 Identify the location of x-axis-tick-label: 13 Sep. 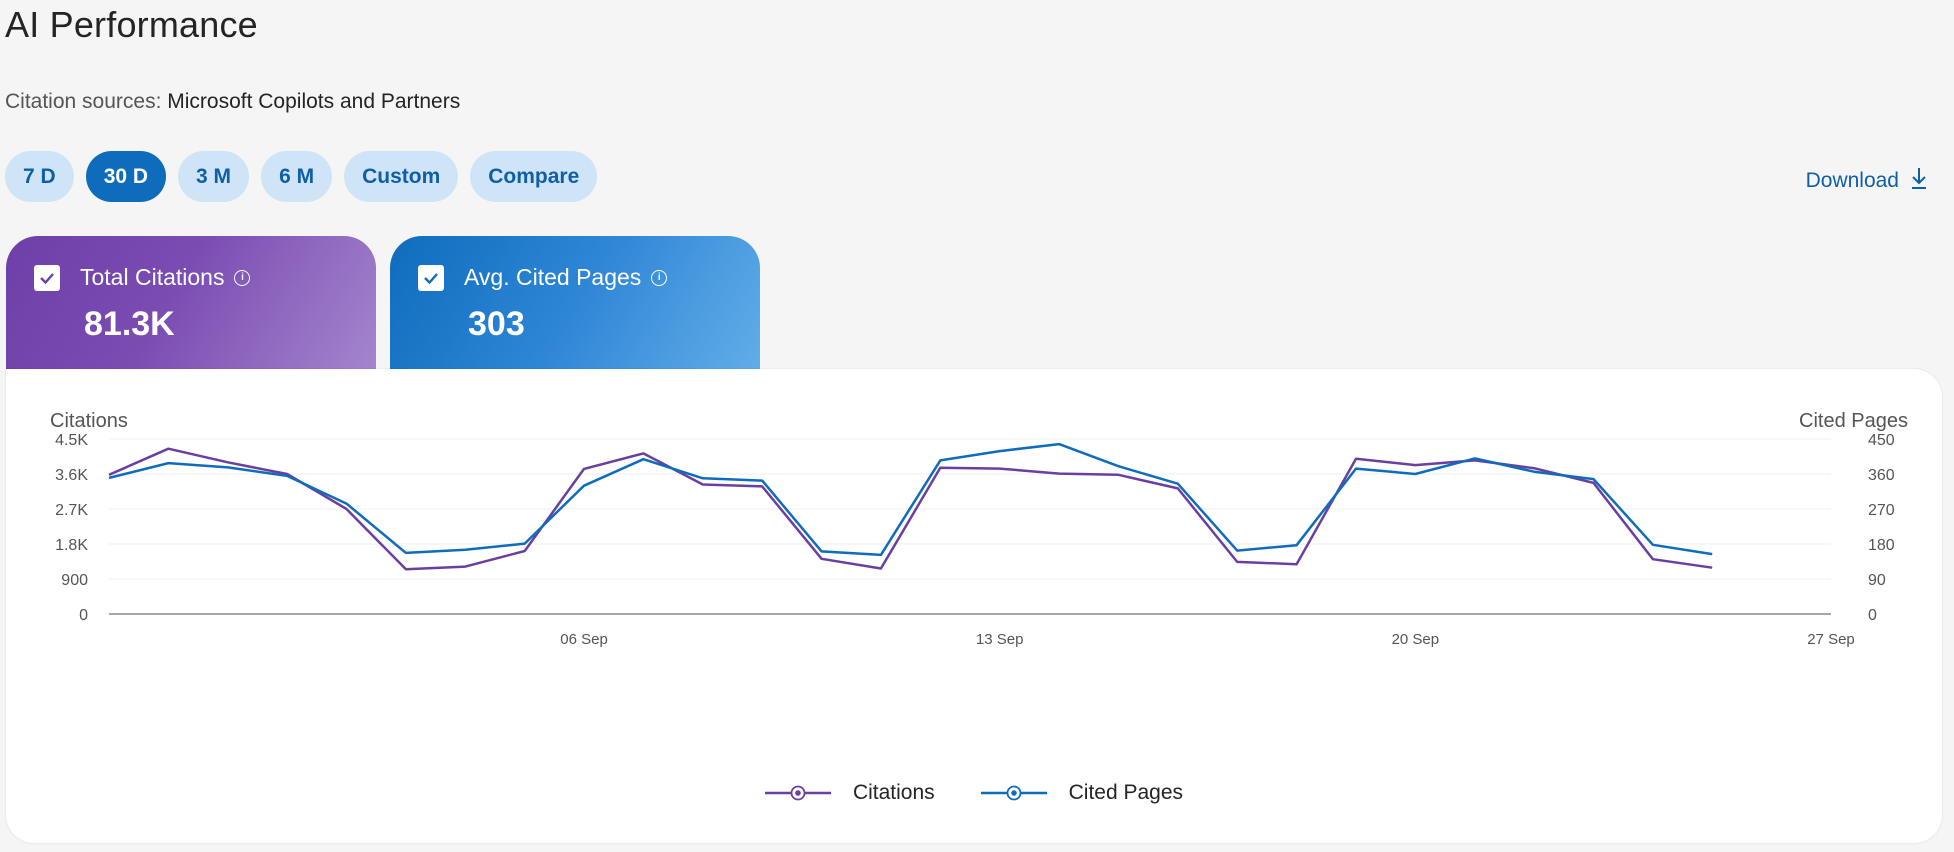
(1000, 639).